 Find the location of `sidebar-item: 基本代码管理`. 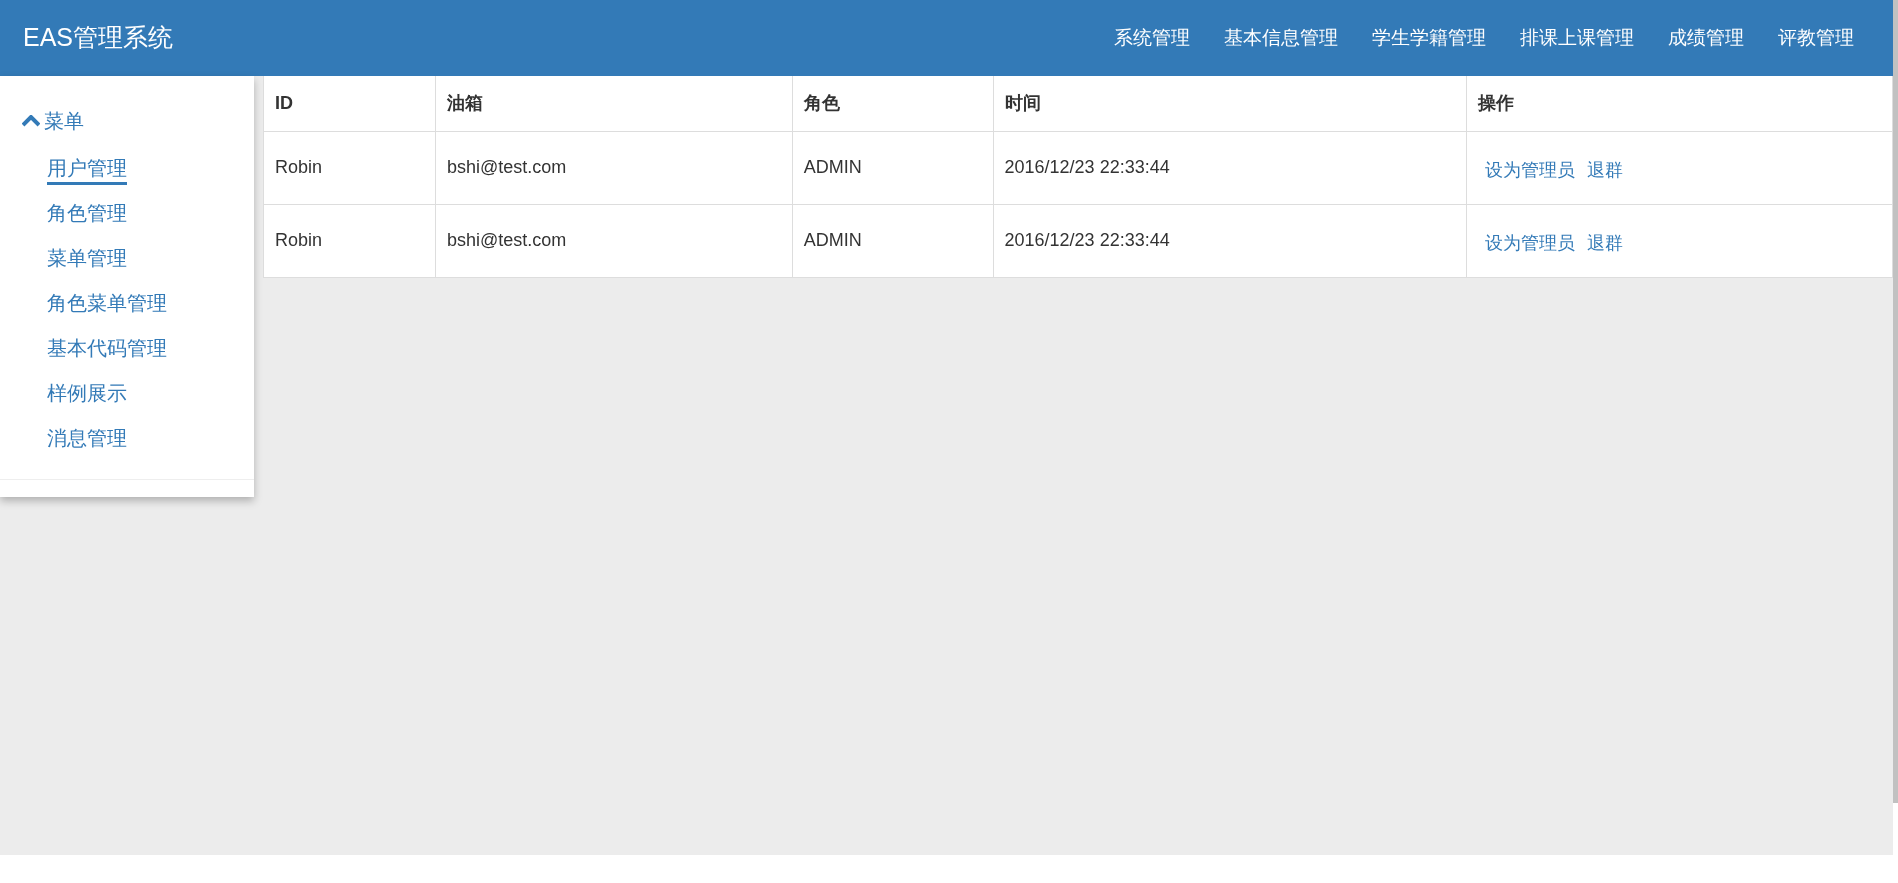

sidebar-item: 基本代码管理 is located at coordinates (107, 349).